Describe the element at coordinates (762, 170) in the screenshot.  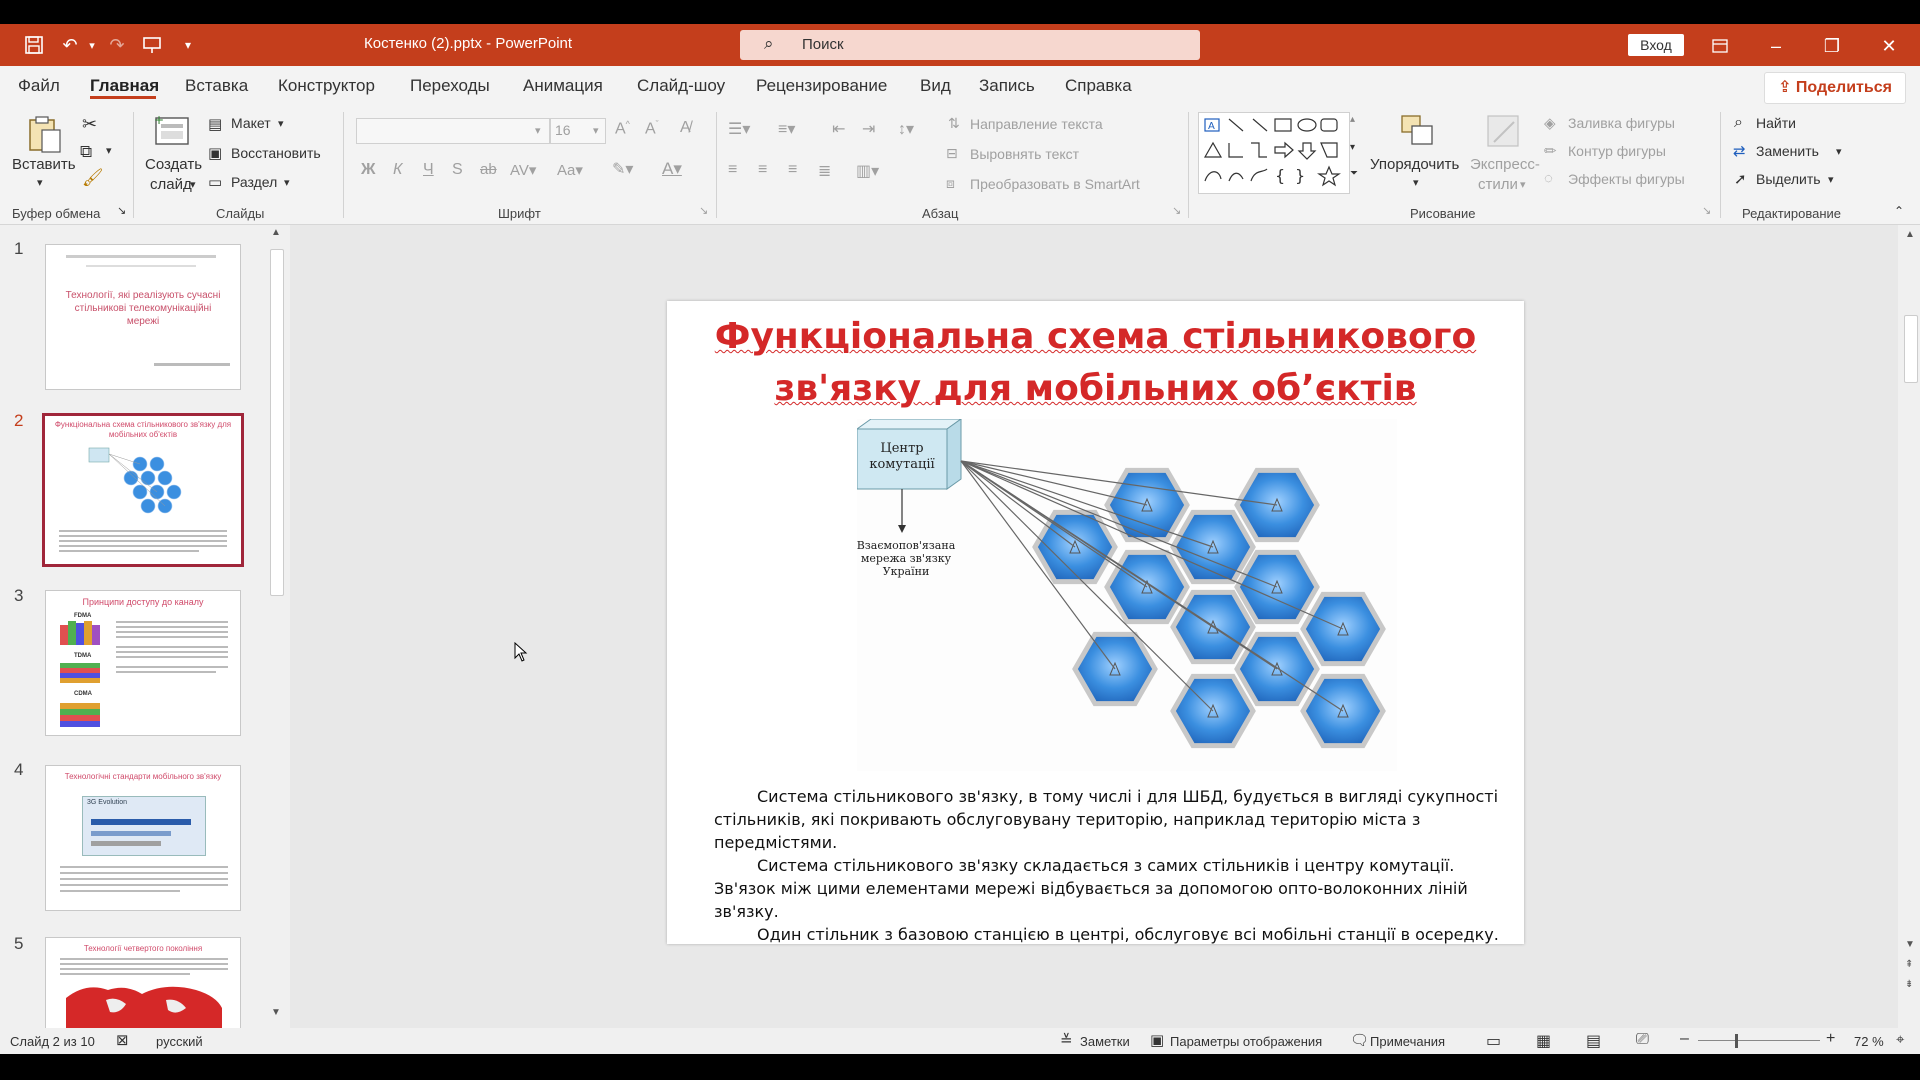
I see `align-center-icon: ≡` at that location.